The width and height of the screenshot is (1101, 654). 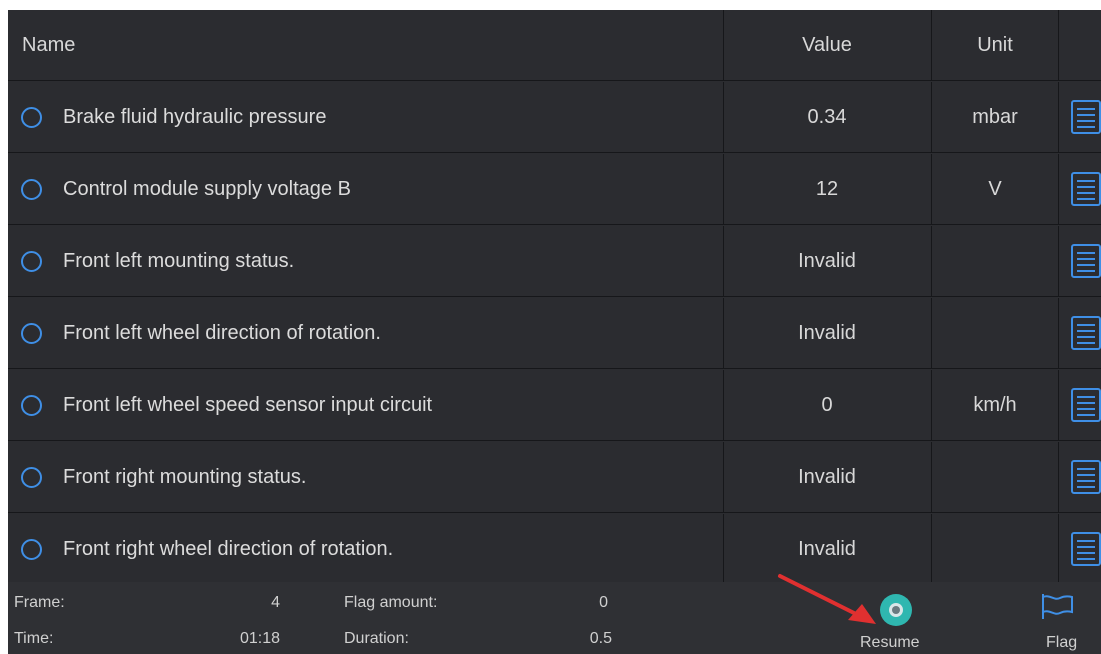 What do you see at coordinates (827, 116) in the screenshot?
I see `row-value: 0.34` at bounding box center [827, 116].